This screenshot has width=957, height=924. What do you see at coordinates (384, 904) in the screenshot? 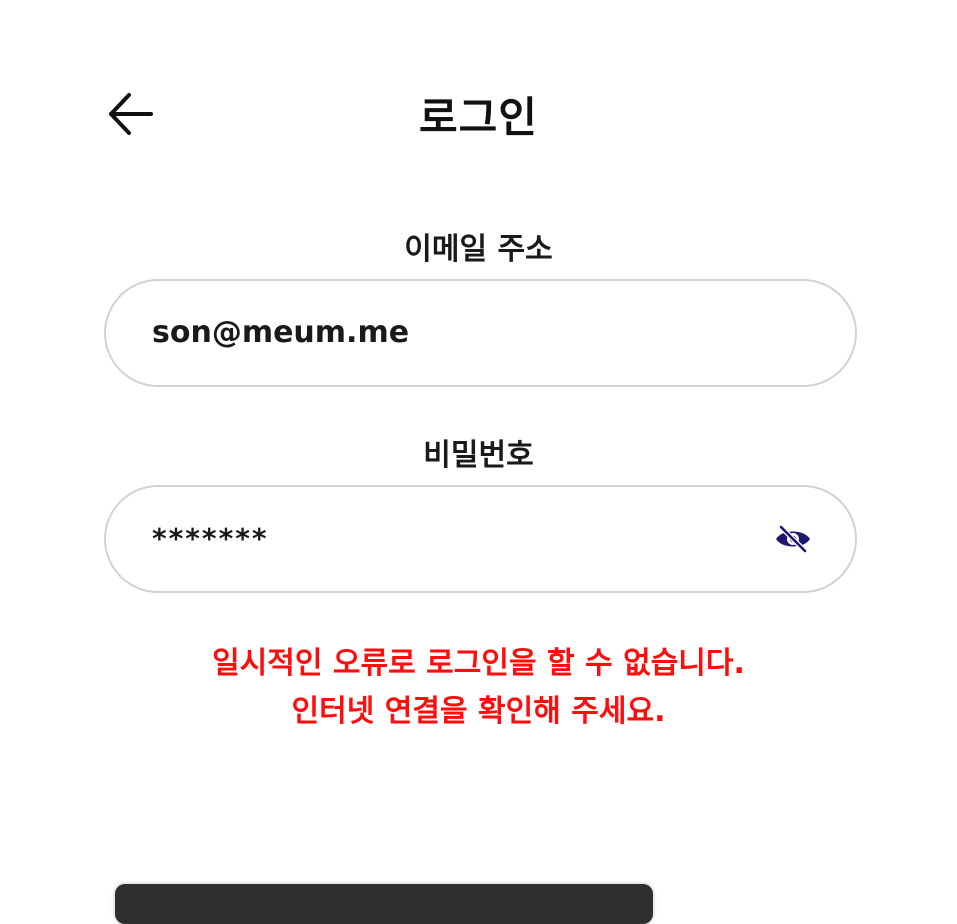
I see `login-button` at bounding box center [384, 904].